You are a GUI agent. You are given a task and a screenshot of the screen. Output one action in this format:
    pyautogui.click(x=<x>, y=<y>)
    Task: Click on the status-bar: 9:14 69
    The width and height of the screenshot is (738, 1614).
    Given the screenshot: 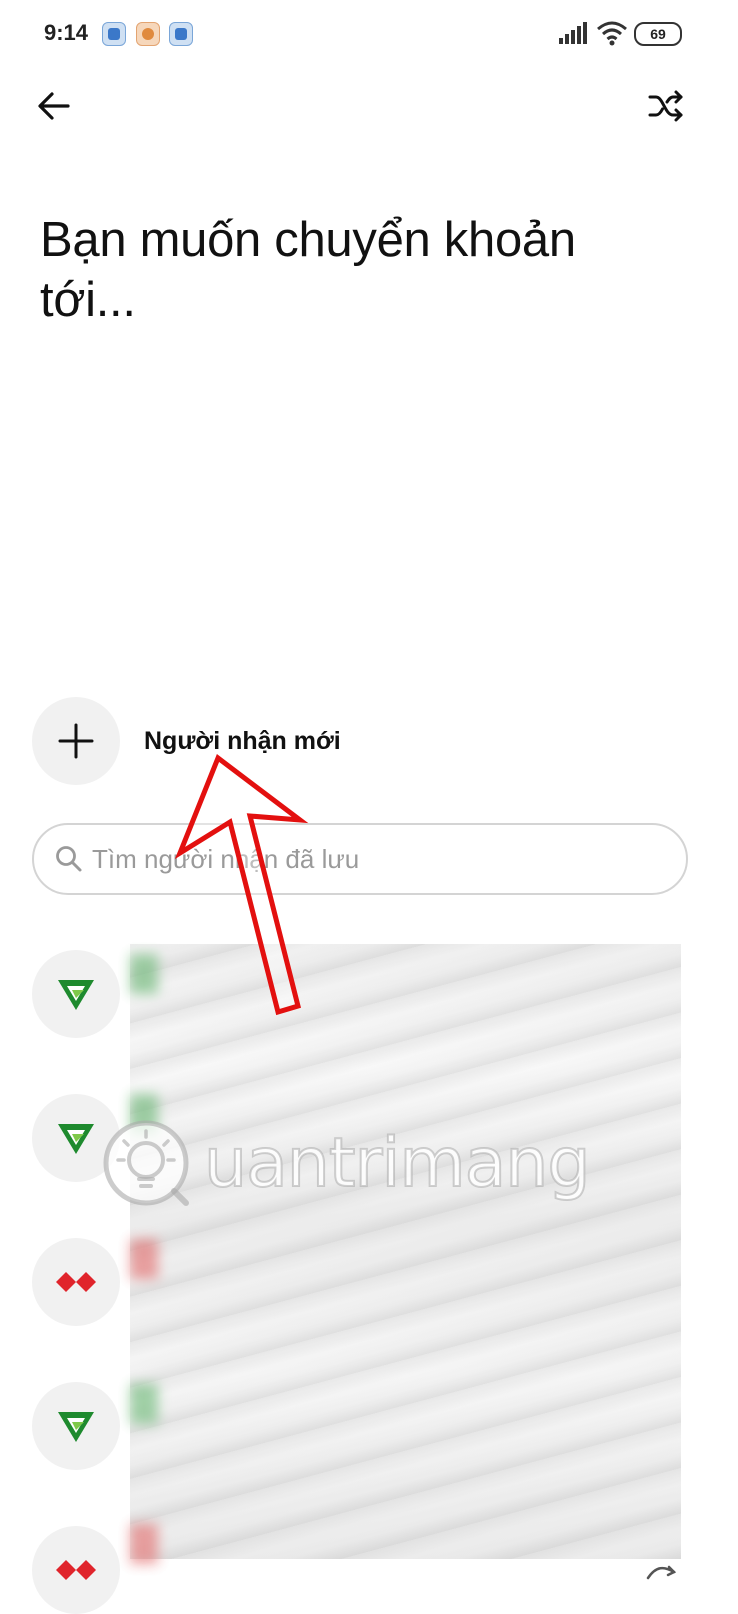 What is the action you would take?
    pyautogui.click(x=369, y=33)
    